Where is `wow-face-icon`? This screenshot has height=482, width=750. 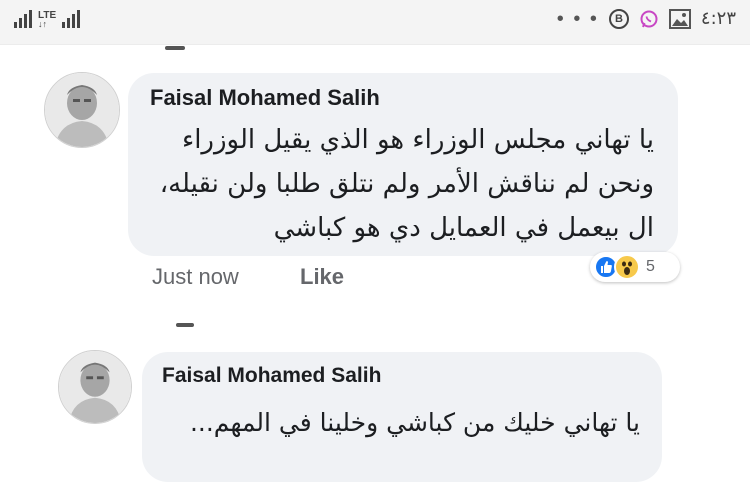 wow-face-icon is located at coordinates (627, 268).